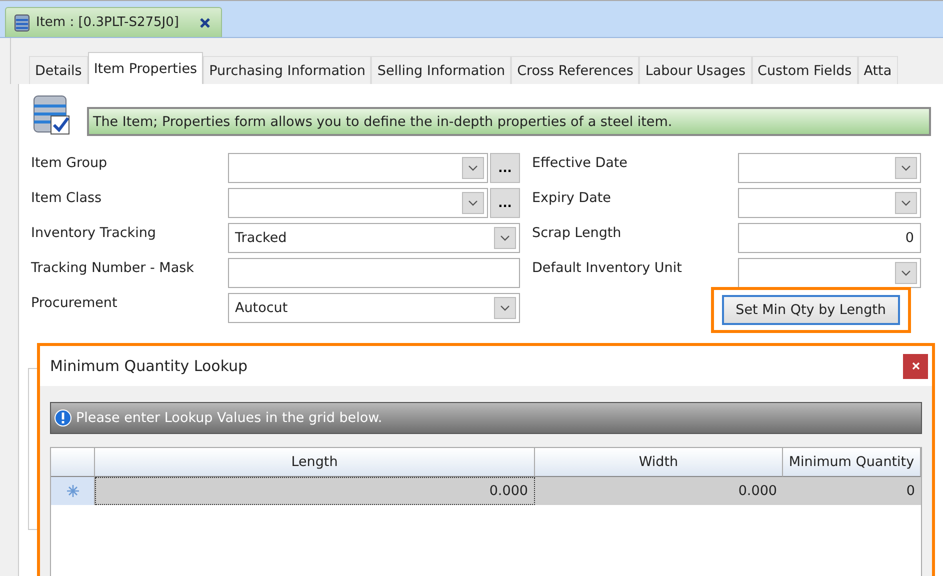  What do you see at coordinates (577, 233) in the screenshot?
I see `field-label: Scrap Length` at bounding box center [577, 233].